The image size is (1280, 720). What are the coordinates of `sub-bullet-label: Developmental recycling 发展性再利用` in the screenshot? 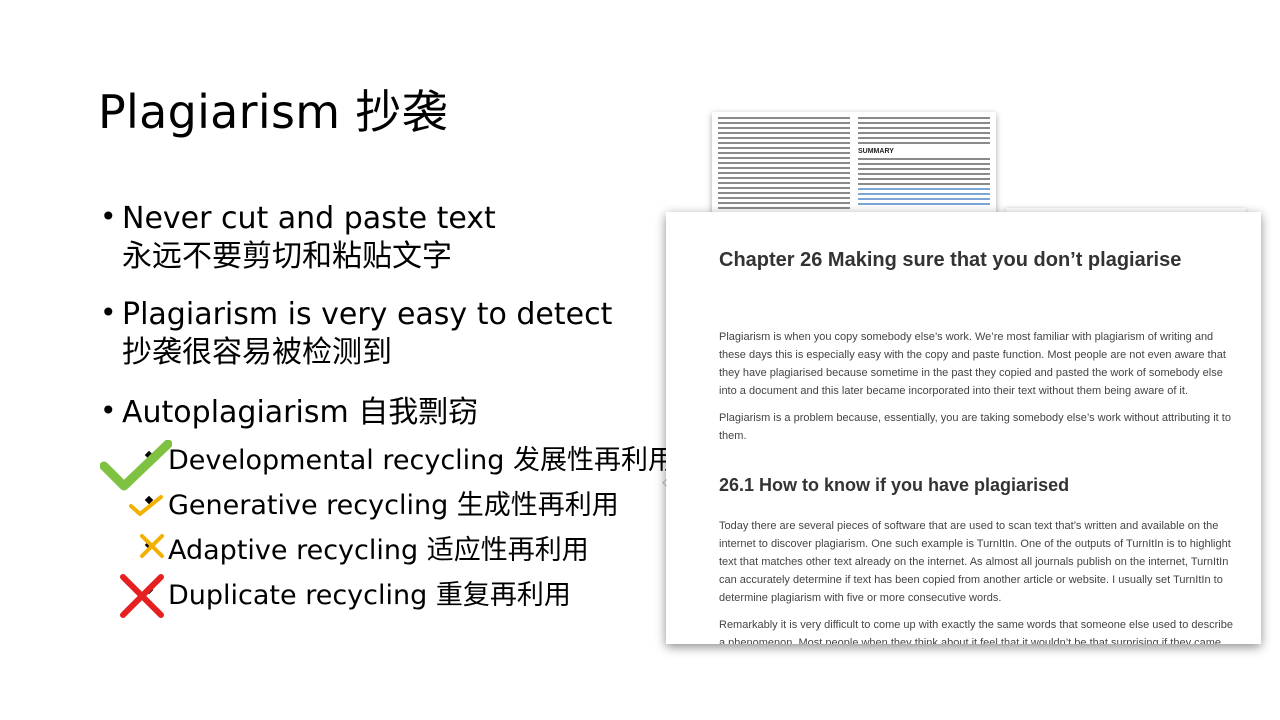 It's located at (422, 460).